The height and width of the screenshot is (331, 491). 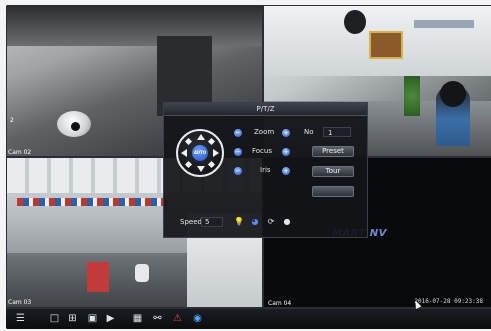 I want to click on speed-select: 5, so click(x=212, y=222).